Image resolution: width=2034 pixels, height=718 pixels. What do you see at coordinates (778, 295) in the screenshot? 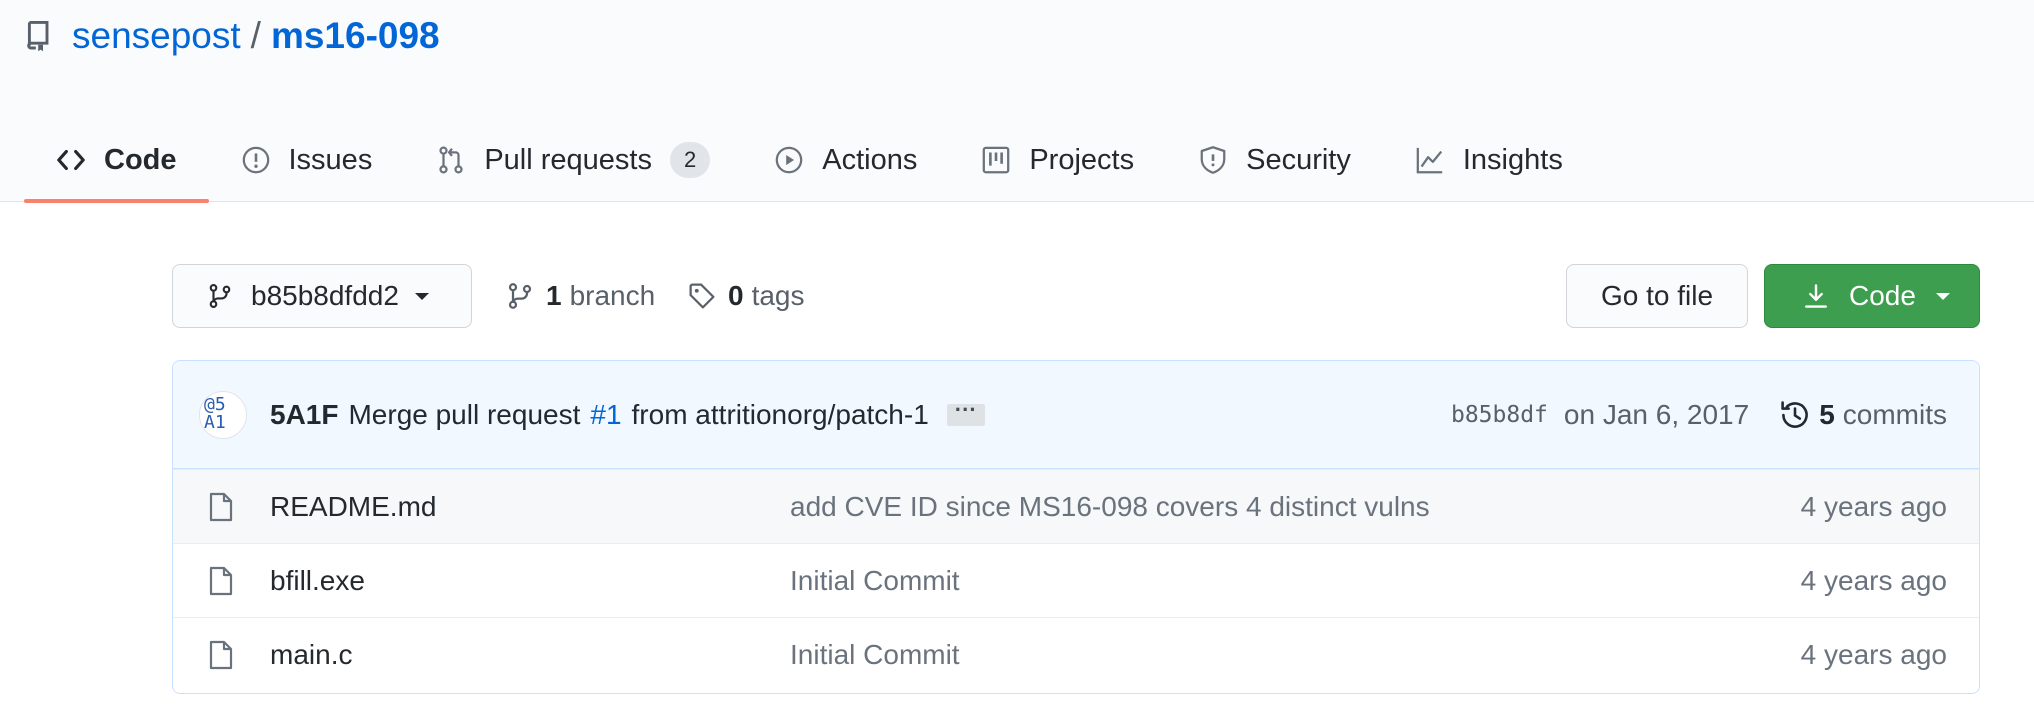
I see `tag-label: tags` at bounding box center [778, 295].